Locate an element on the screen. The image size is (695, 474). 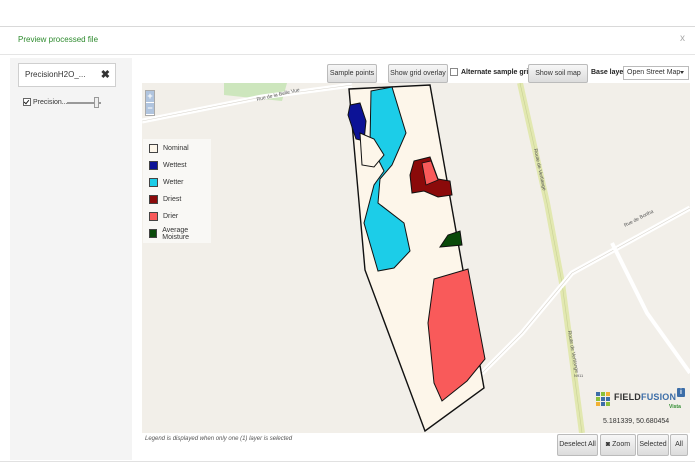
alternate-sample-grid-toggle: Alternate sample grid is located at coordinates (491, 72).